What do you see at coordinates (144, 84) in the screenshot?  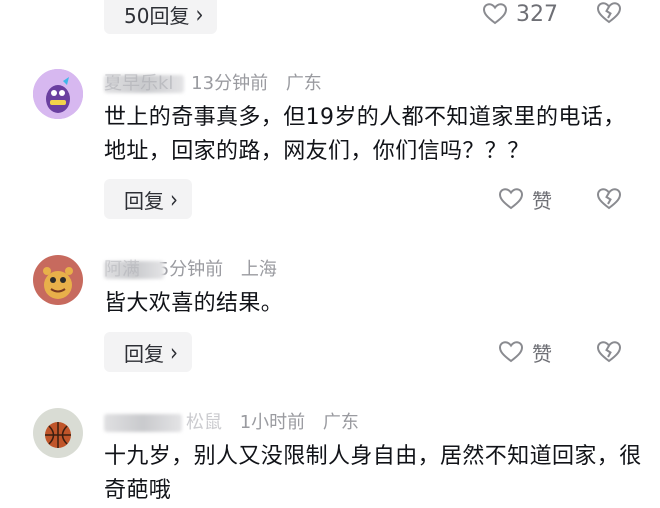 I see `user-name: 夏早乐kl` at bounding box center [144, 84].